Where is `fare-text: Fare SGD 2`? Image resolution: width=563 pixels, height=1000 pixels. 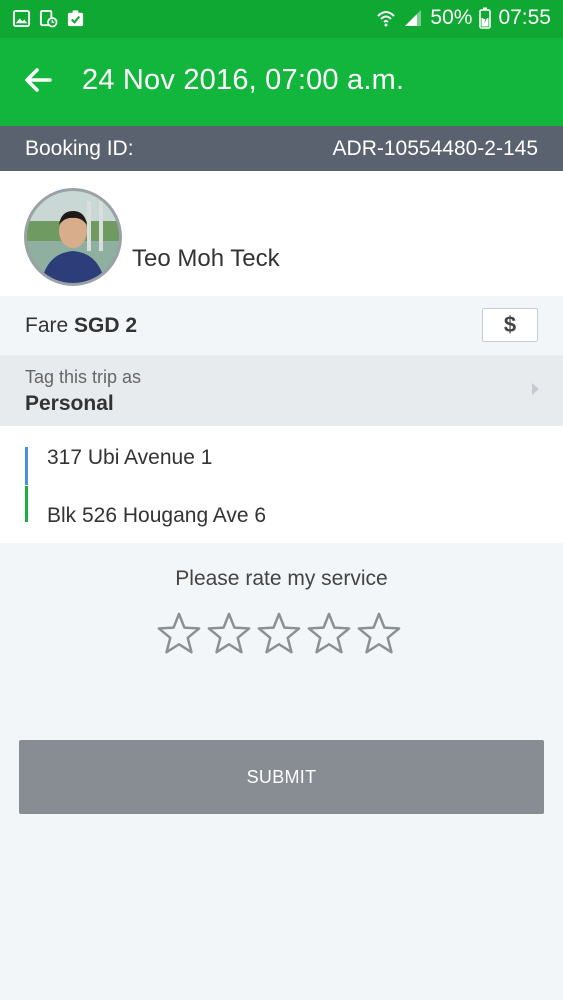
fare-text: Fare SGD 2 is located at coordinates (81, 326).